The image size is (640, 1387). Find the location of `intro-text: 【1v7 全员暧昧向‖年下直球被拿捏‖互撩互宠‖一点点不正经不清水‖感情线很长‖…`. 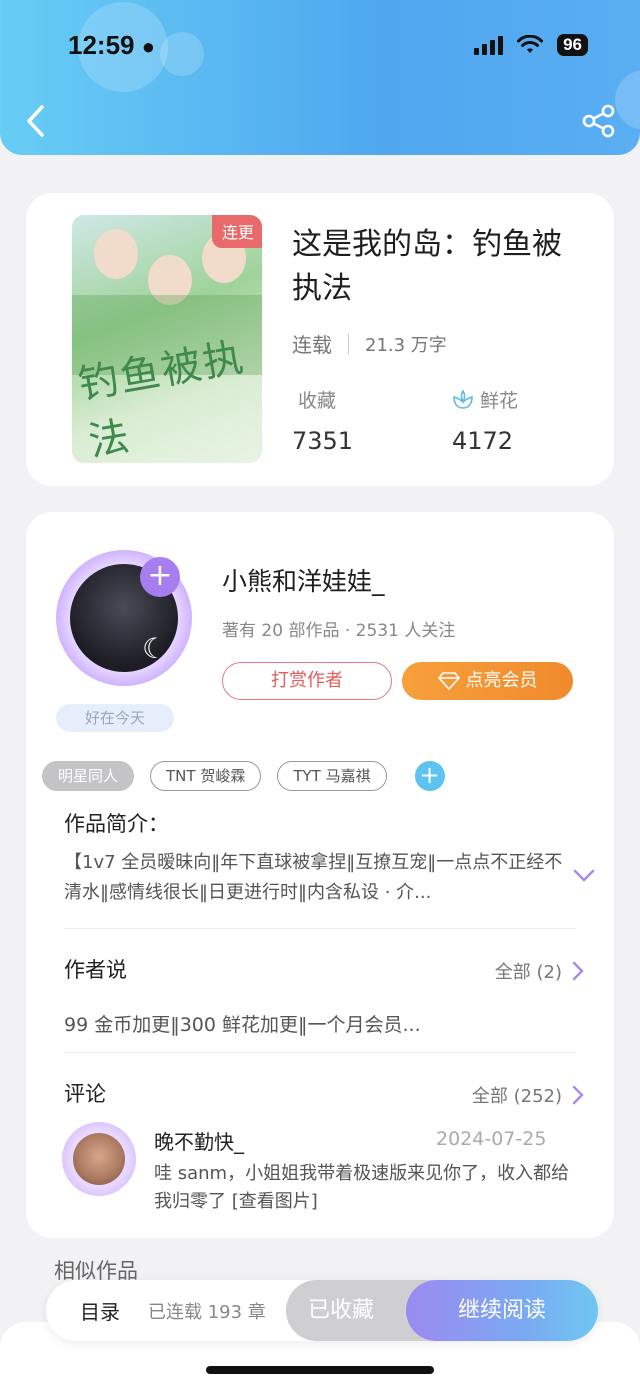

intro-text: 【1v7 全员暧昧向‖年下直球被拿捏‖互撩互宠‖一点点不正经不清水‖感情线很长‖… is located at coordinates (314, 878).